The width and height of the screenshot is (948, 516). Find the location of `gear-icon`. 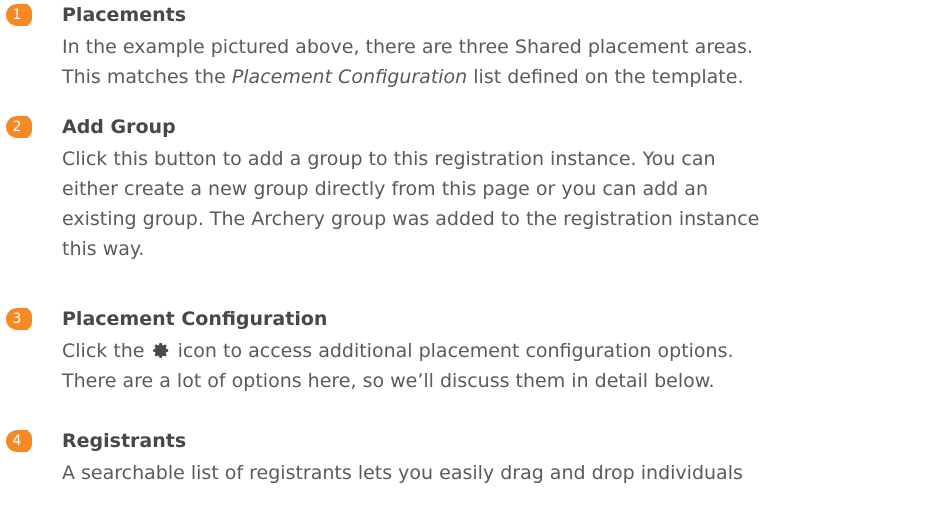

gear-icon is located at coordinates (160, 350).